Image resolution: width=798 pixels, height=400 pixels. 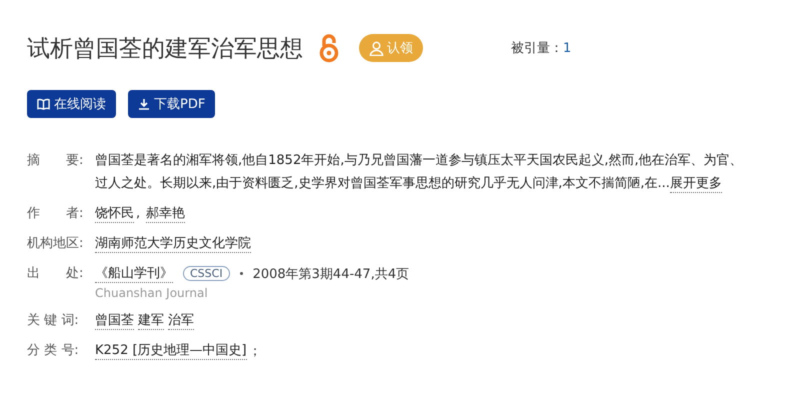 I want to click on field-label: 出 处:, so click(x=55, y=273).